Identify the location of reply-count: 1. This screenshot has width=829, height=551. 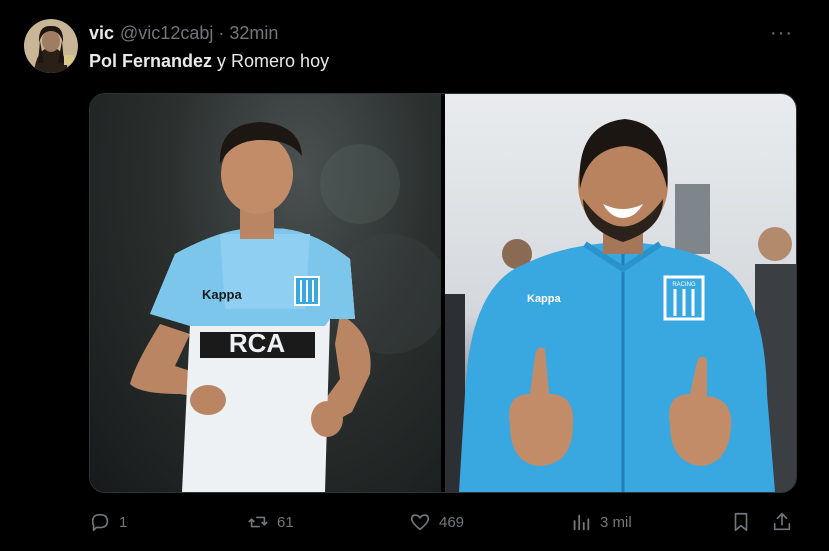
(123, 522).